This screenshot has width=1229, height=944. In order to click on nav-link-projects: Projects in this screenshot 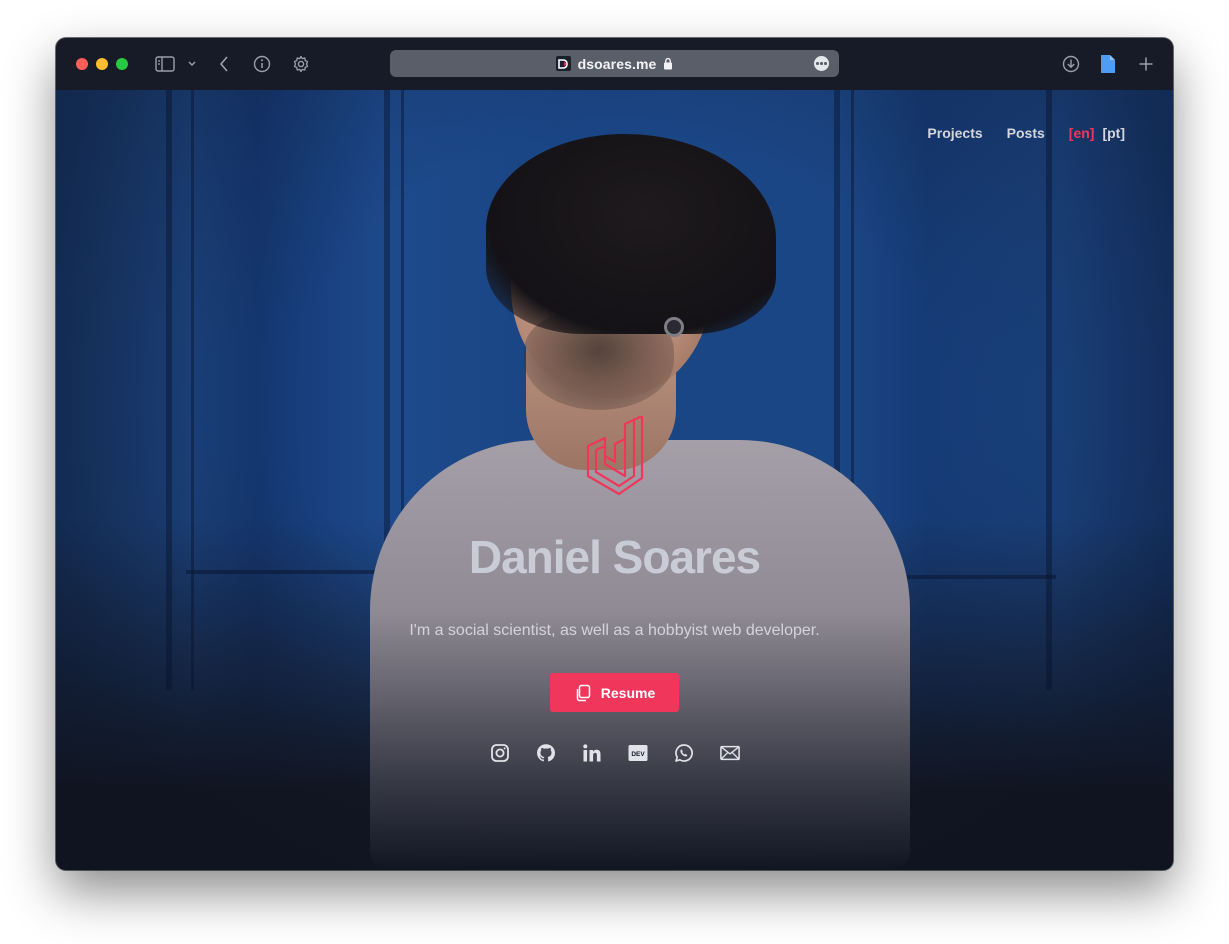, I will do `click(954, 133)`.